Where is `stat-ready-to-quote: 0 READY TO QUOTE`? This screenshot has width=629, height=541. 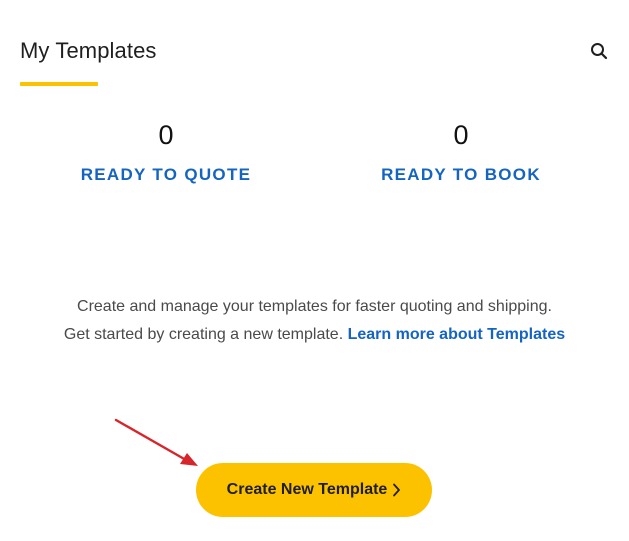 stat-ready-to-quote: 0 READY TO QUOTE is located at coordinates (166, 151).